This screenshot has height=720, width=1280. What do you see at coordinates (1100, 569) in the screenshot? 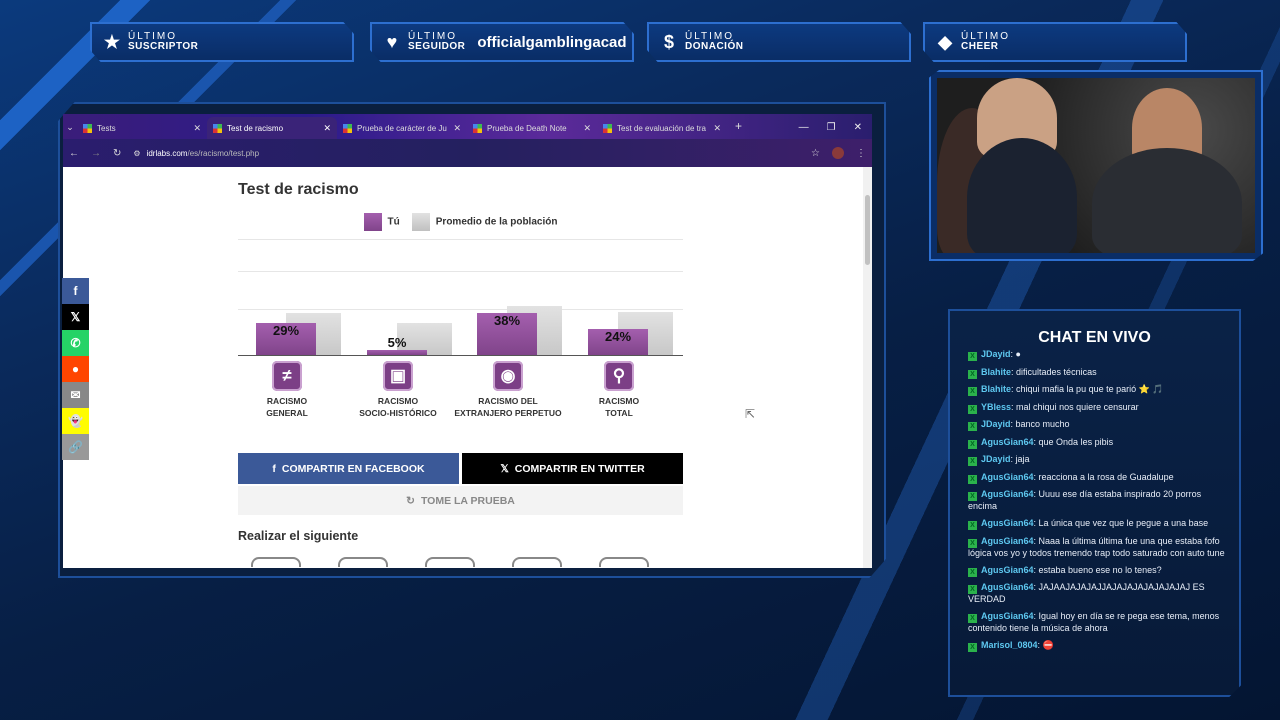
I see `chat-text: estaba bueno ese no lo tenes?` at bounding box center [1100, 569].